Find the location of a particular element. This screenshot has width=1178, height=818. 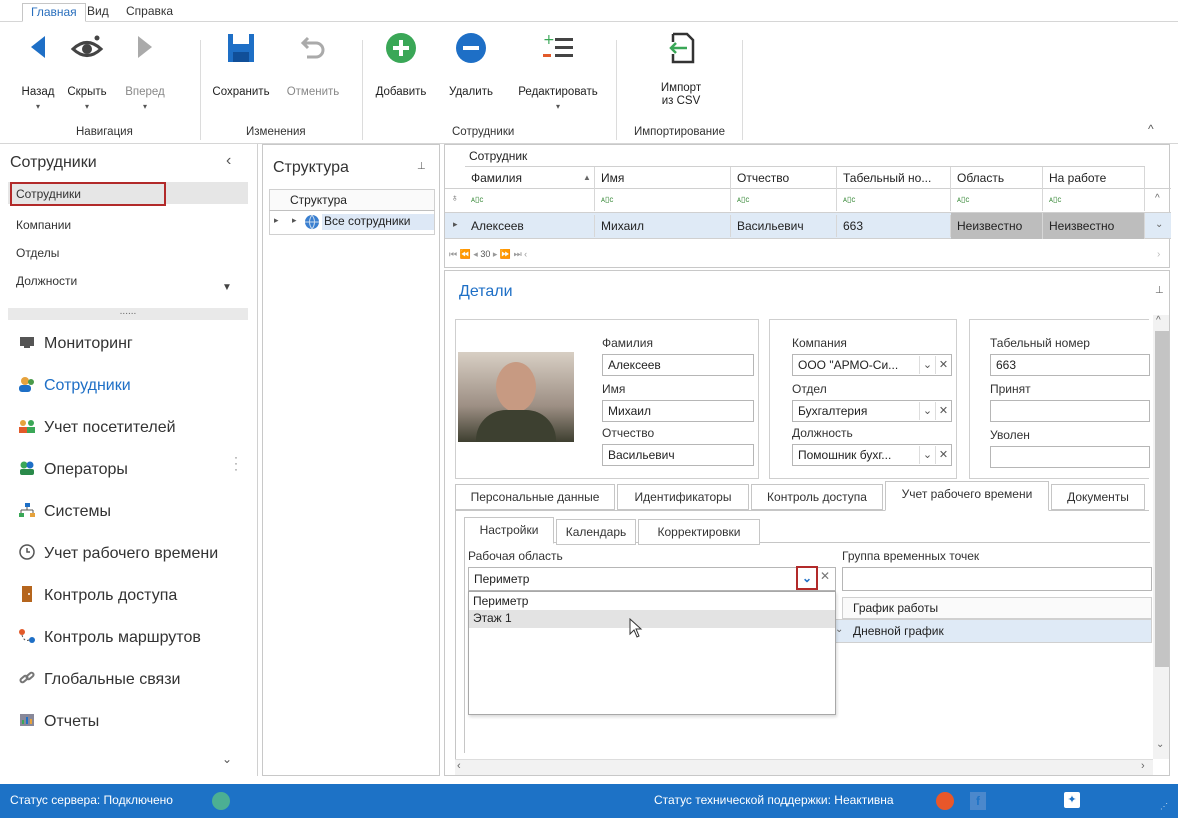

scrollbar-thumb is located at coordinates (1162, 499).